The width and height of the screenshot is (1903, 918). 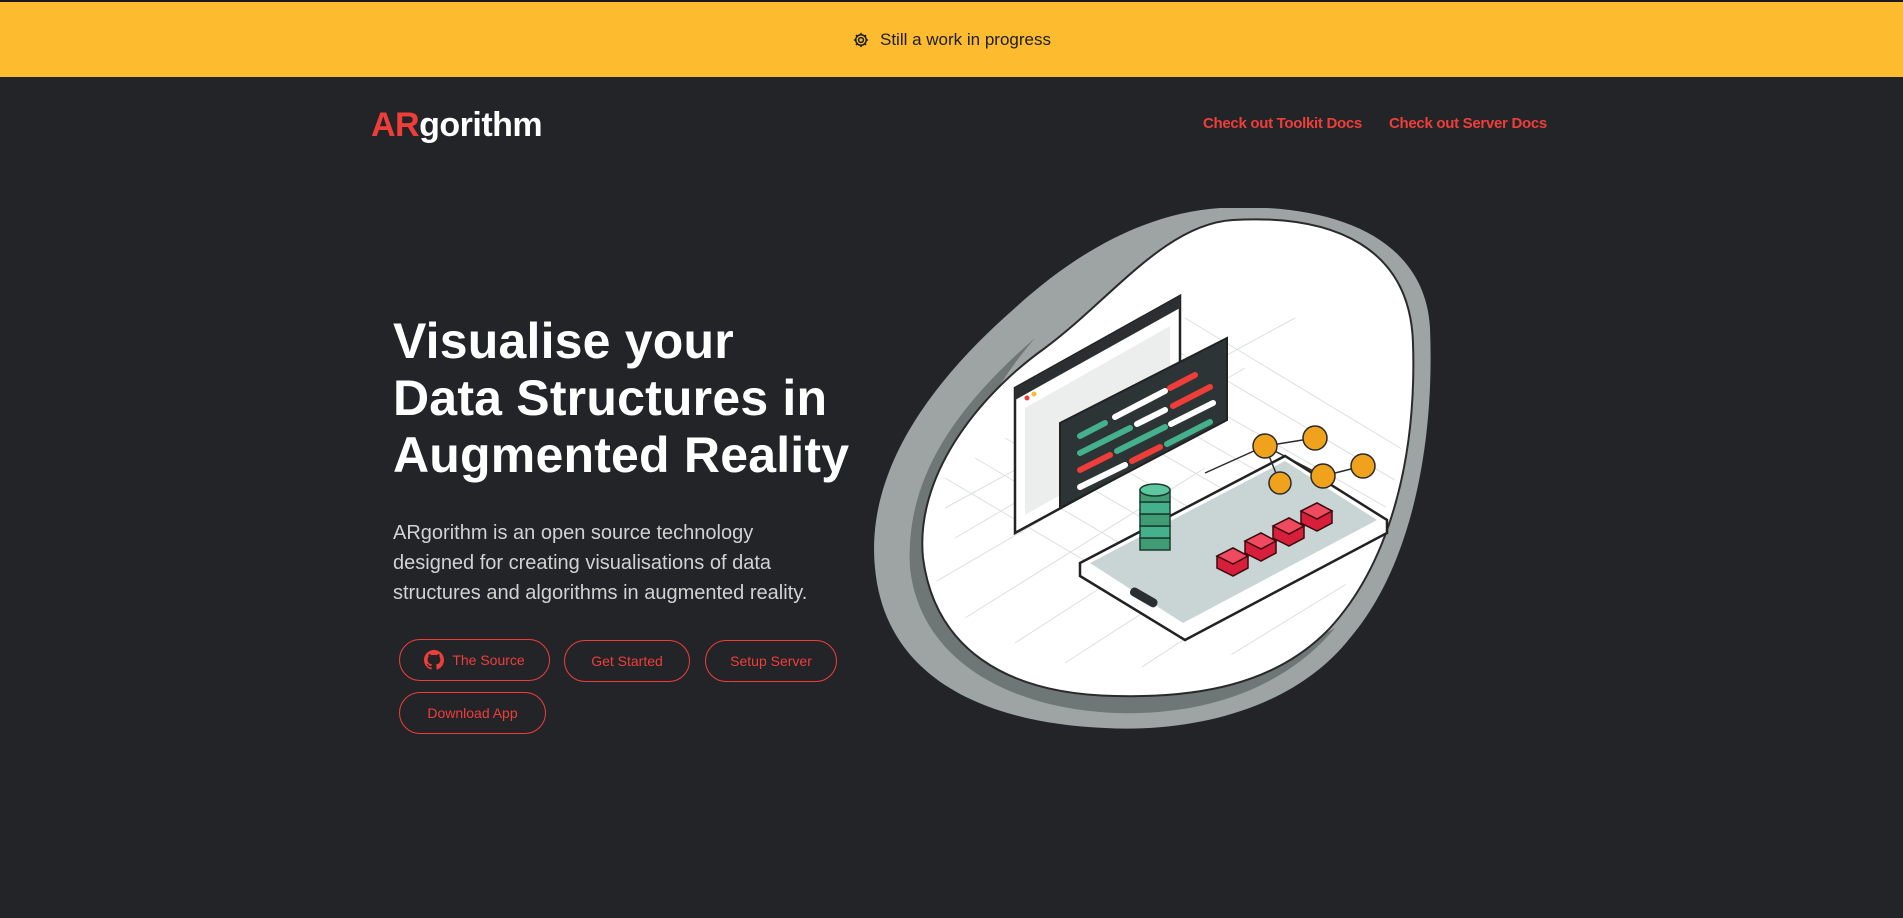 I want to click on banner-text: Still a work in progress, so click(x=965, y=39).